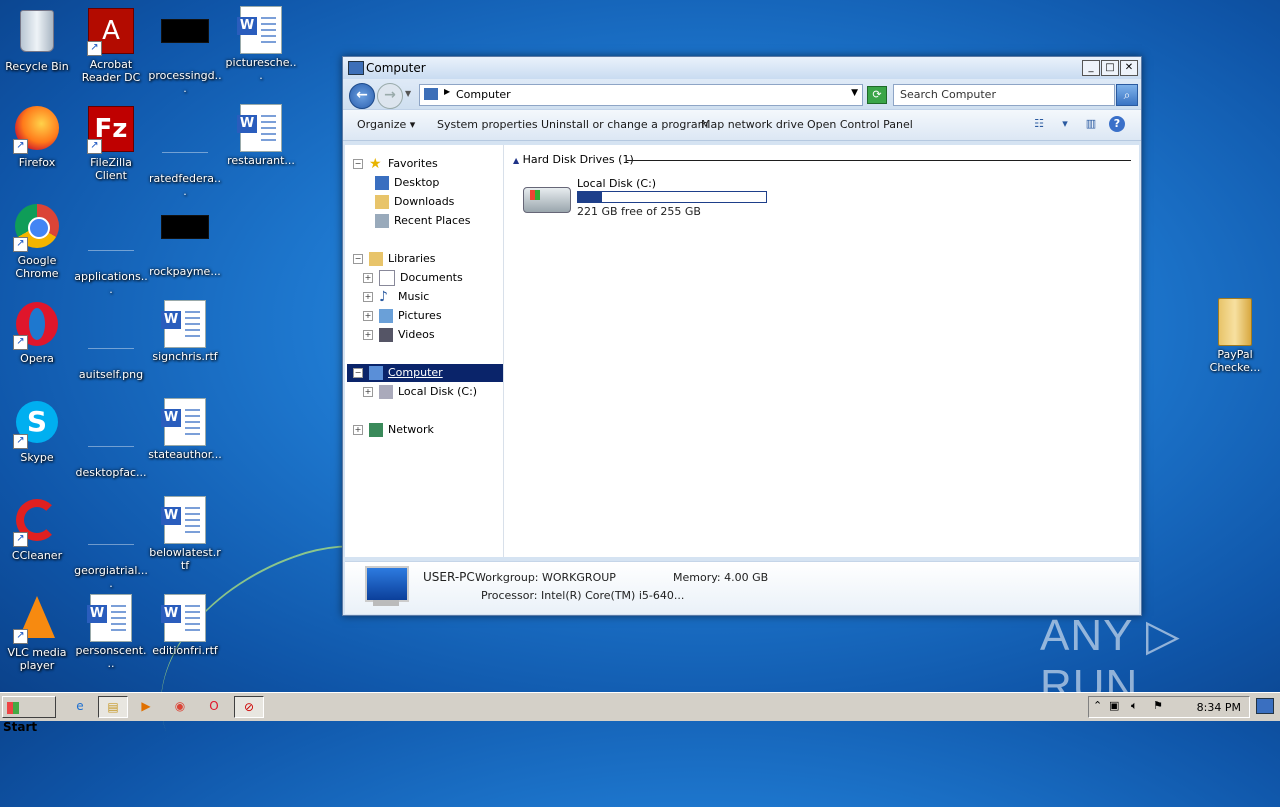  I want to click on desktop-icon-vlc: ↗ VLC media player, so click(37, 633).